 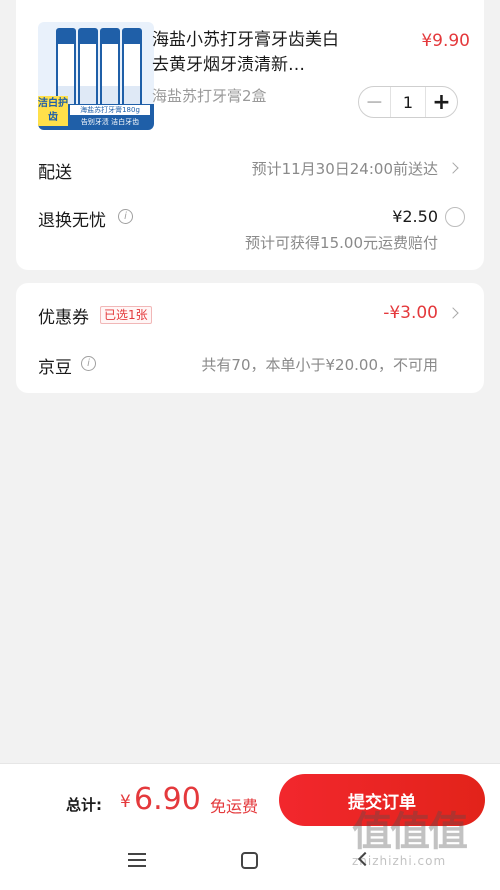 I want to click on total-amount: 6.90, so click(x=167, y=799).